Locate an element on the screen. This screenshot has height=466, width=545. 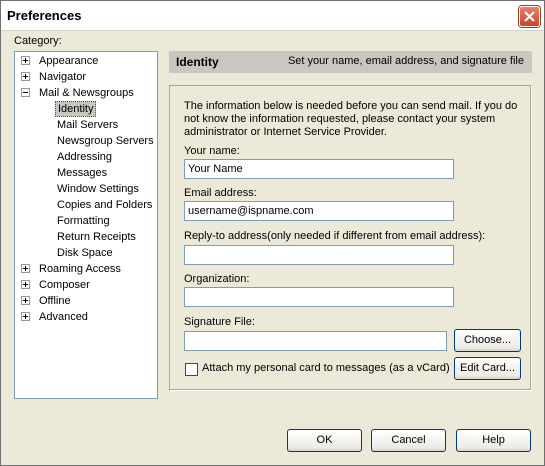
tree-item-offline: Offline is located at coordinates (85, 301).